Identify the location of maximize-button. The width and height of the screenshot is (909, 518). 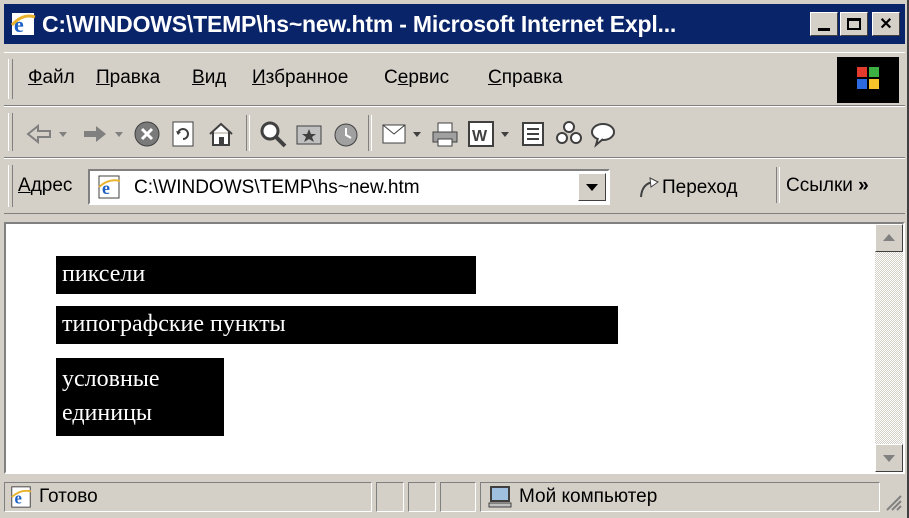
(854, 24).